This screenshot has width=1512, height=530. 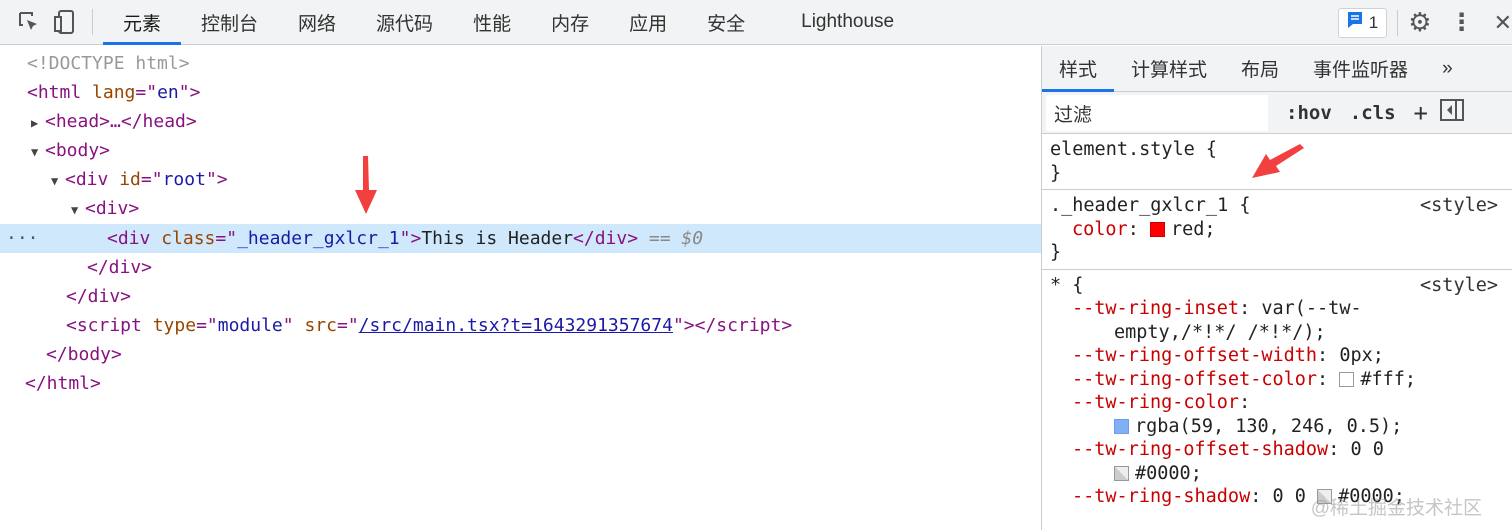 I want to click on tag-name: <head>…</head>, so click(x=121, y=121).